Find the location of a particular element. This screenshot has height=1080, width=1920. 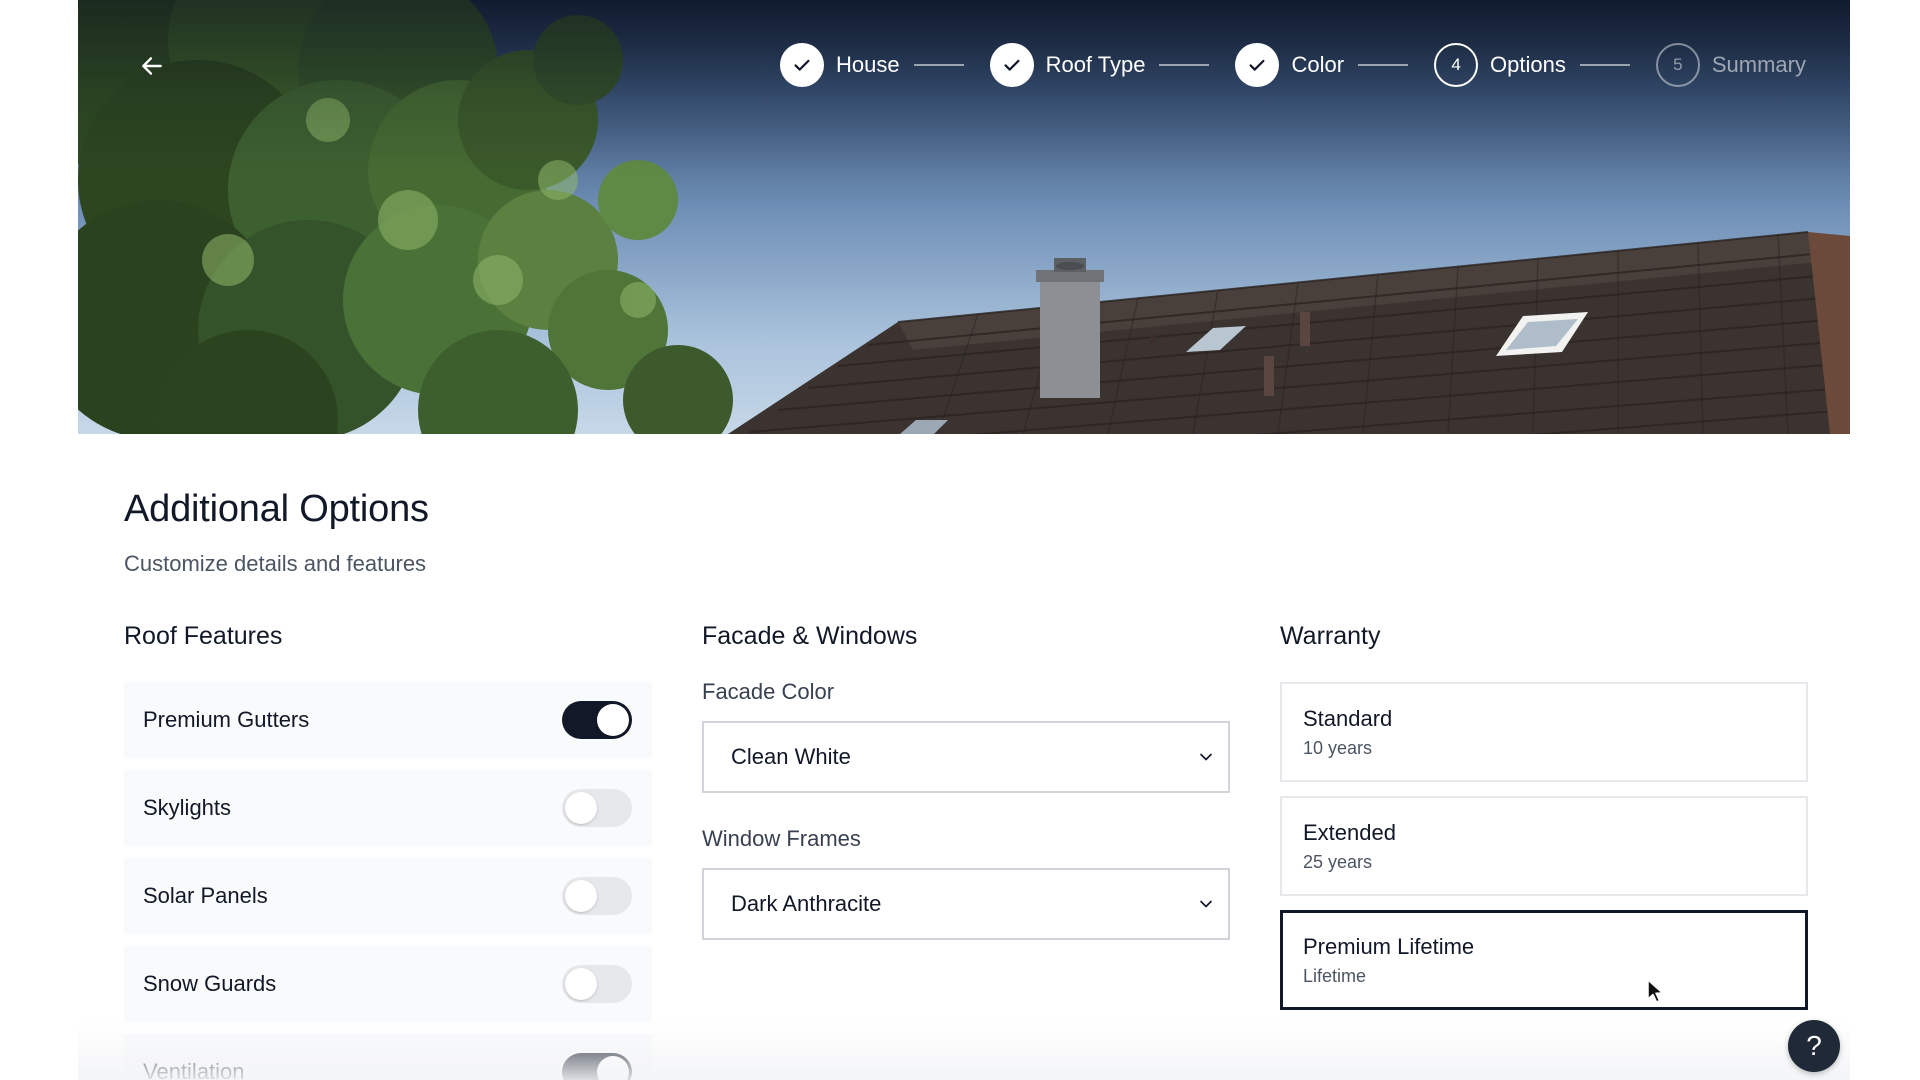

feature-label: Ventilation is located at coordinates (194, 1069).